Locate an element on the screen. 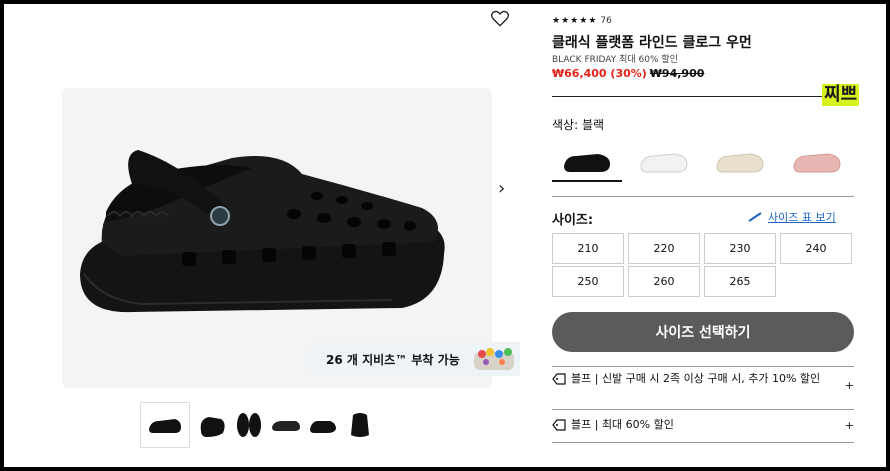 The image size is (890, 471). thumbnail-shoe-angle is located at coordinates (212, 427).